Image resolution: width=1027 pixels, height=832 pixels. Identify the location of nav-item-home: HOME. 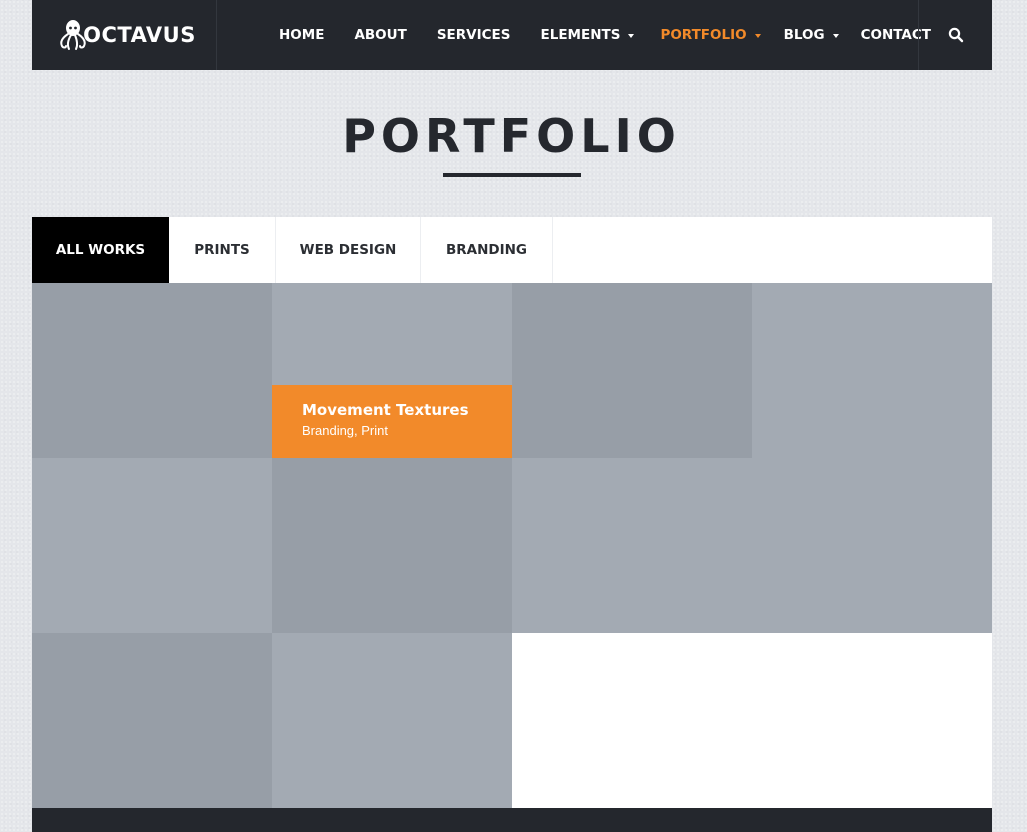
(301, 35).